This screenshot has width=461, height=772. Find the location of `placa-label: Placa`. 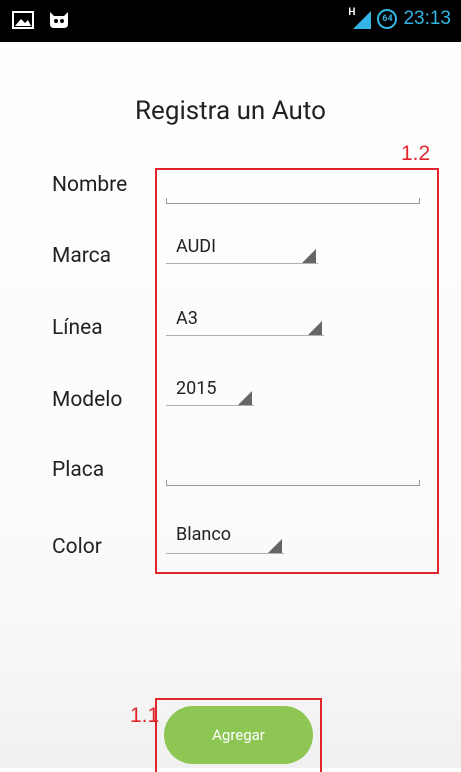

placa-label: Placa is located at coordinates (78, 470).